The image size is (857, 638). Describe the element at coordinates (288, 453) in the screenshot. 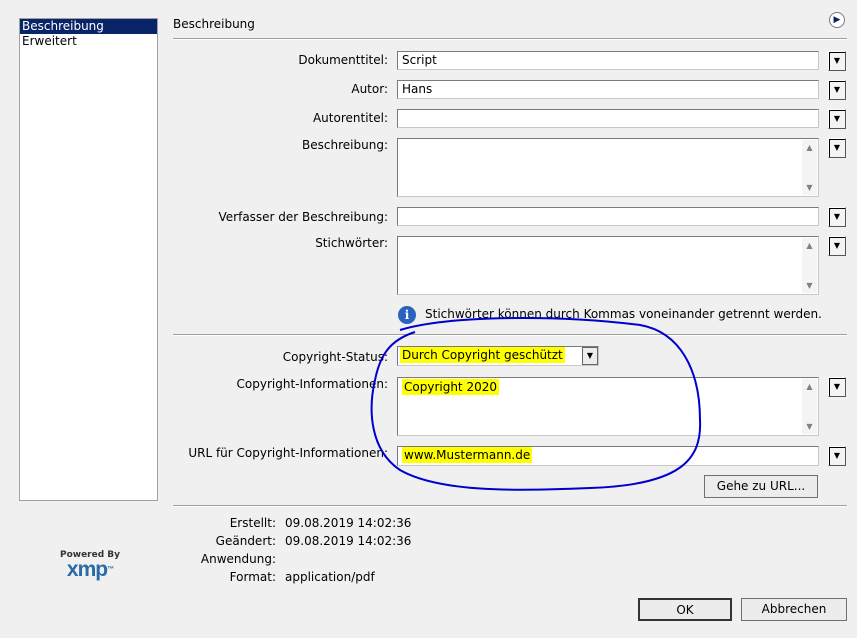

I see `copyright-url-label: URL für Copyright-Informationen:` at that location.